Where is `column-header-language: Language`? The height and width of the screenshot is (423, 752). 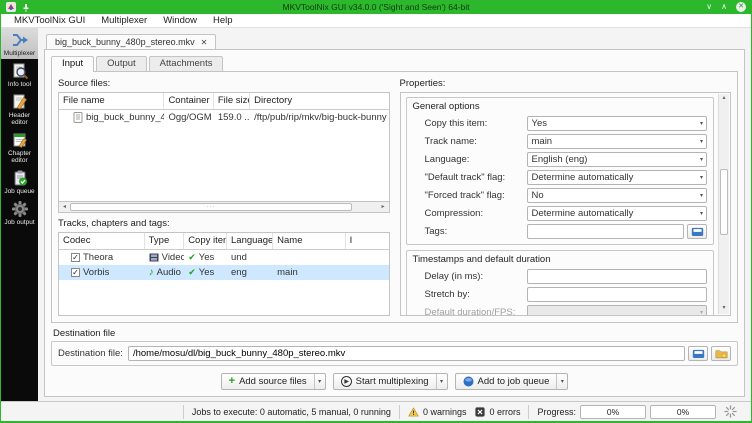
column-header-language: Language is located at coordinates (250, 241).